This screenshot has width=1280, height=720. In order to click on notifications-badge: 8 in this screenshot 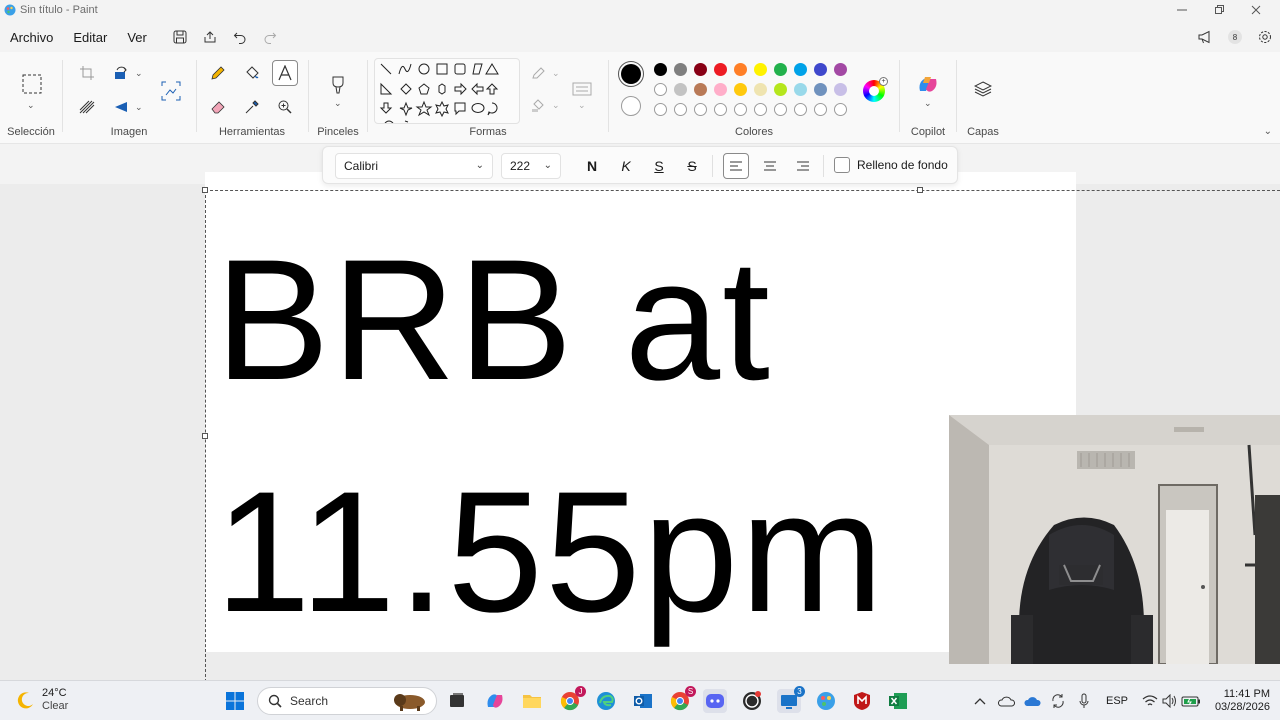, I will do `click(1235, 37)`.